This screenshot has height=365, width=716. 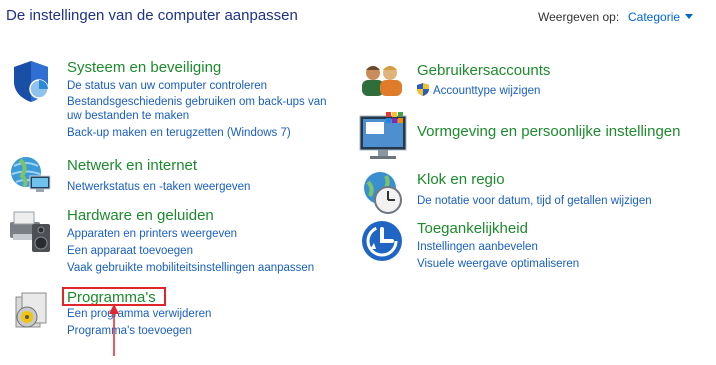 What do you see at coordinates (461, 179) in the screenshot?
I see `category-title-klok-en-regio: Klok en regio` at bounding box center [461, 179].